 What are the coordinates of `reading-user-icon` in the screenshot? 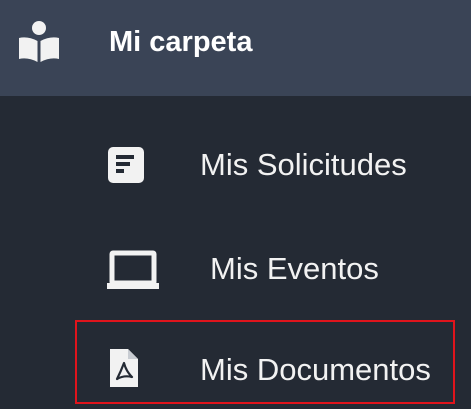 It's located at (39, 41).